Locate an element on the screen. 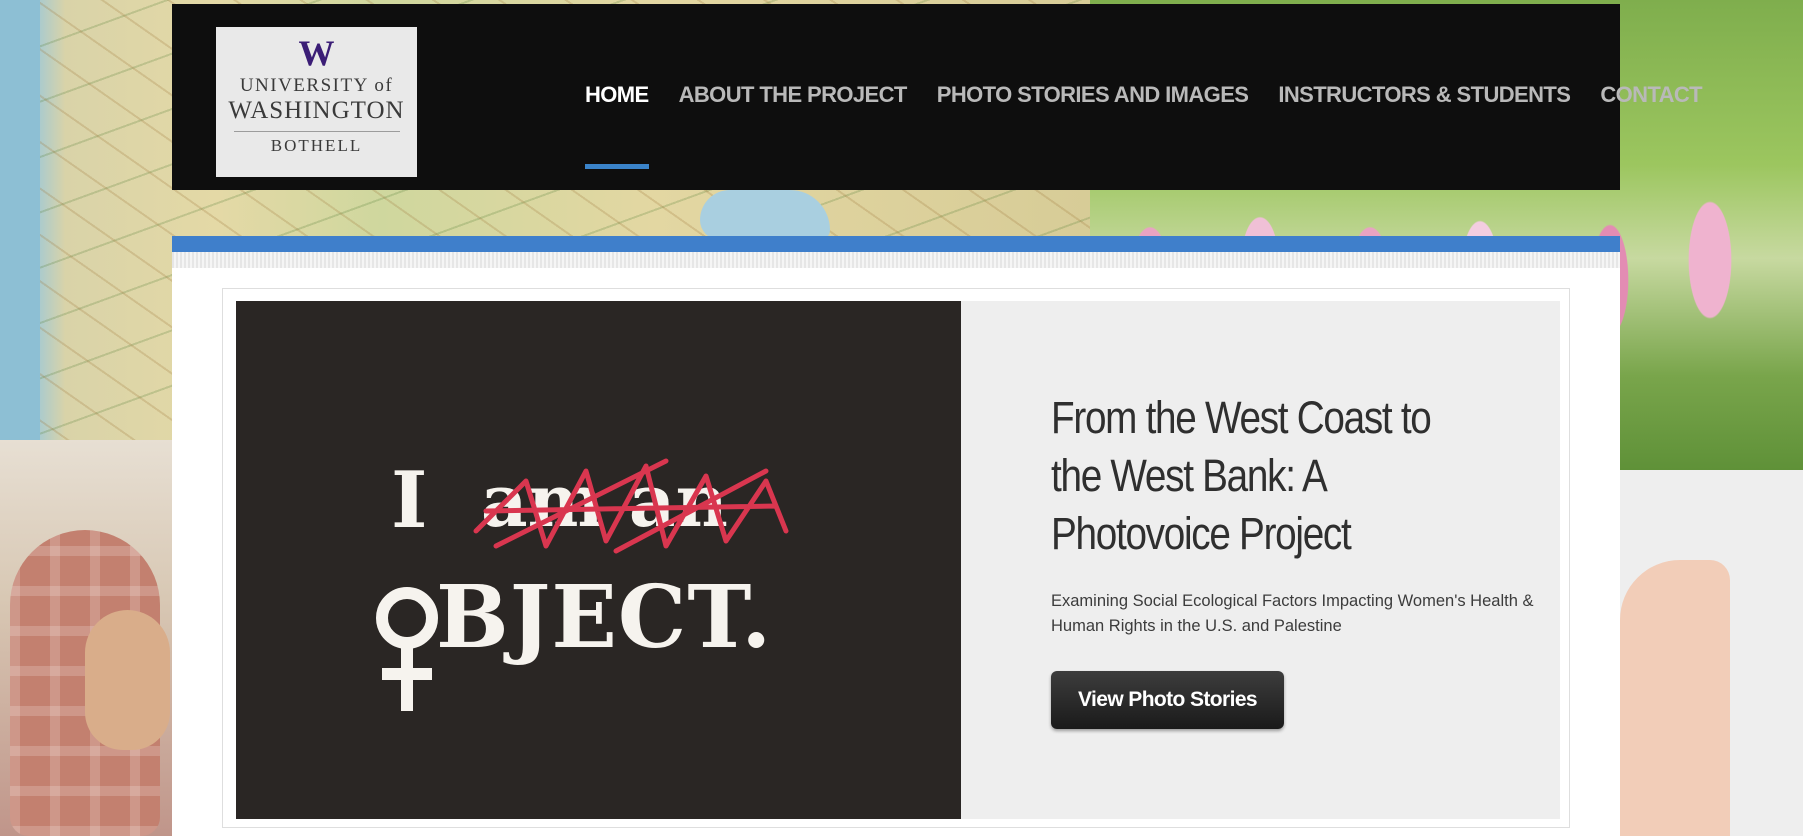  background-map-lake is located at coordinates (765, 215).